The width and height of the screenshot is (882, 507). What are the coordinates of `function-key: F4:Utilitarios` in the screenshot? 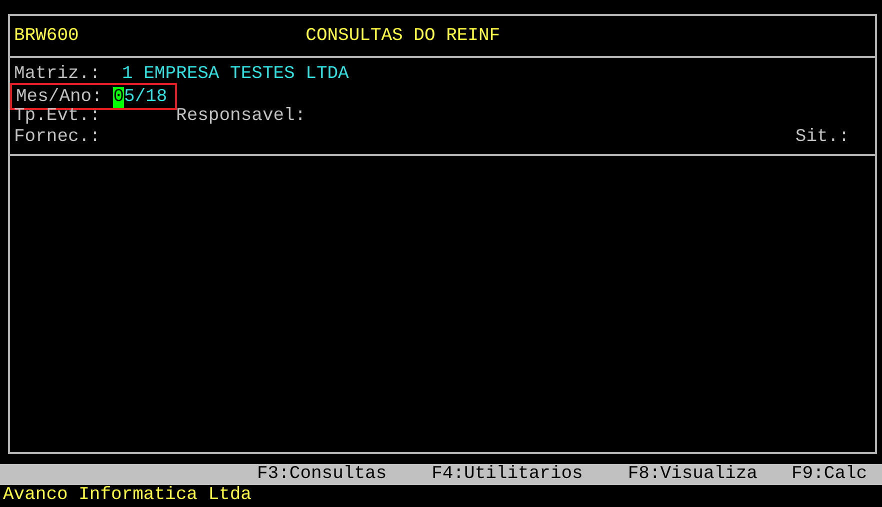 It's located at (507, 474).